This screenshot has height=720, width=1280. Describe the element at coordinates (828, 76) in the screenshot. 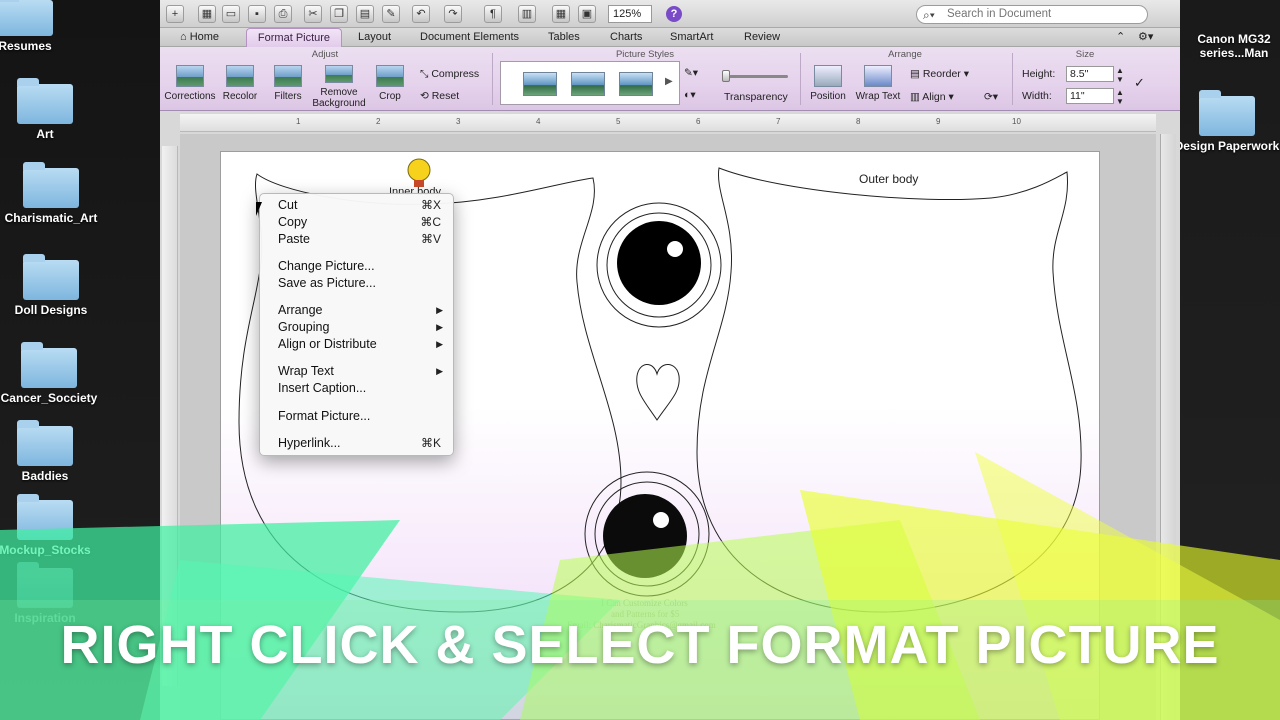

I see `position-icon` at that location.